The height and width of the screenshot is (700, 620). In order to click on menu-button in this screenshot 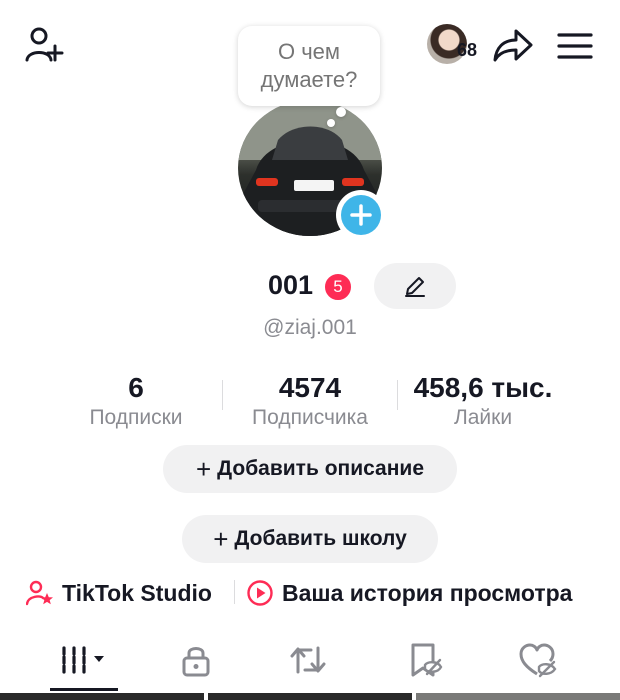, I will do `click(575, 46)`.